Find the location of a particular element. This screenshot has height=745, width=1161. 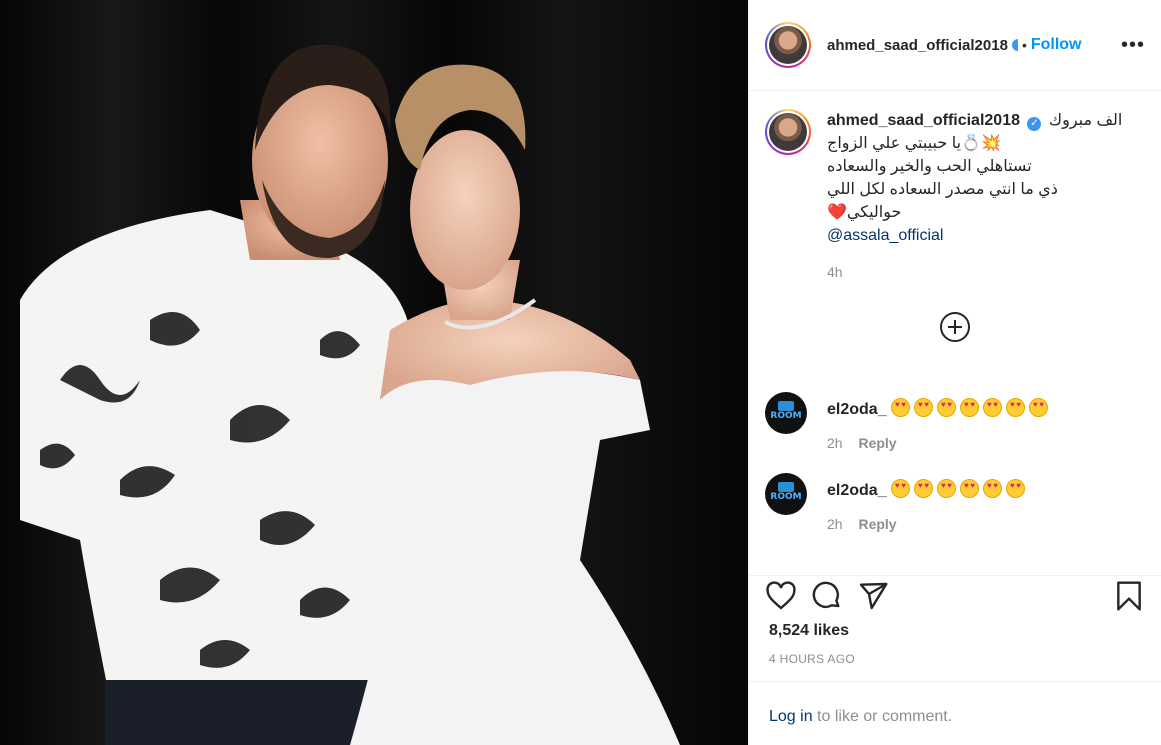

bookmark-icon is located at coordinates (1129, 596).